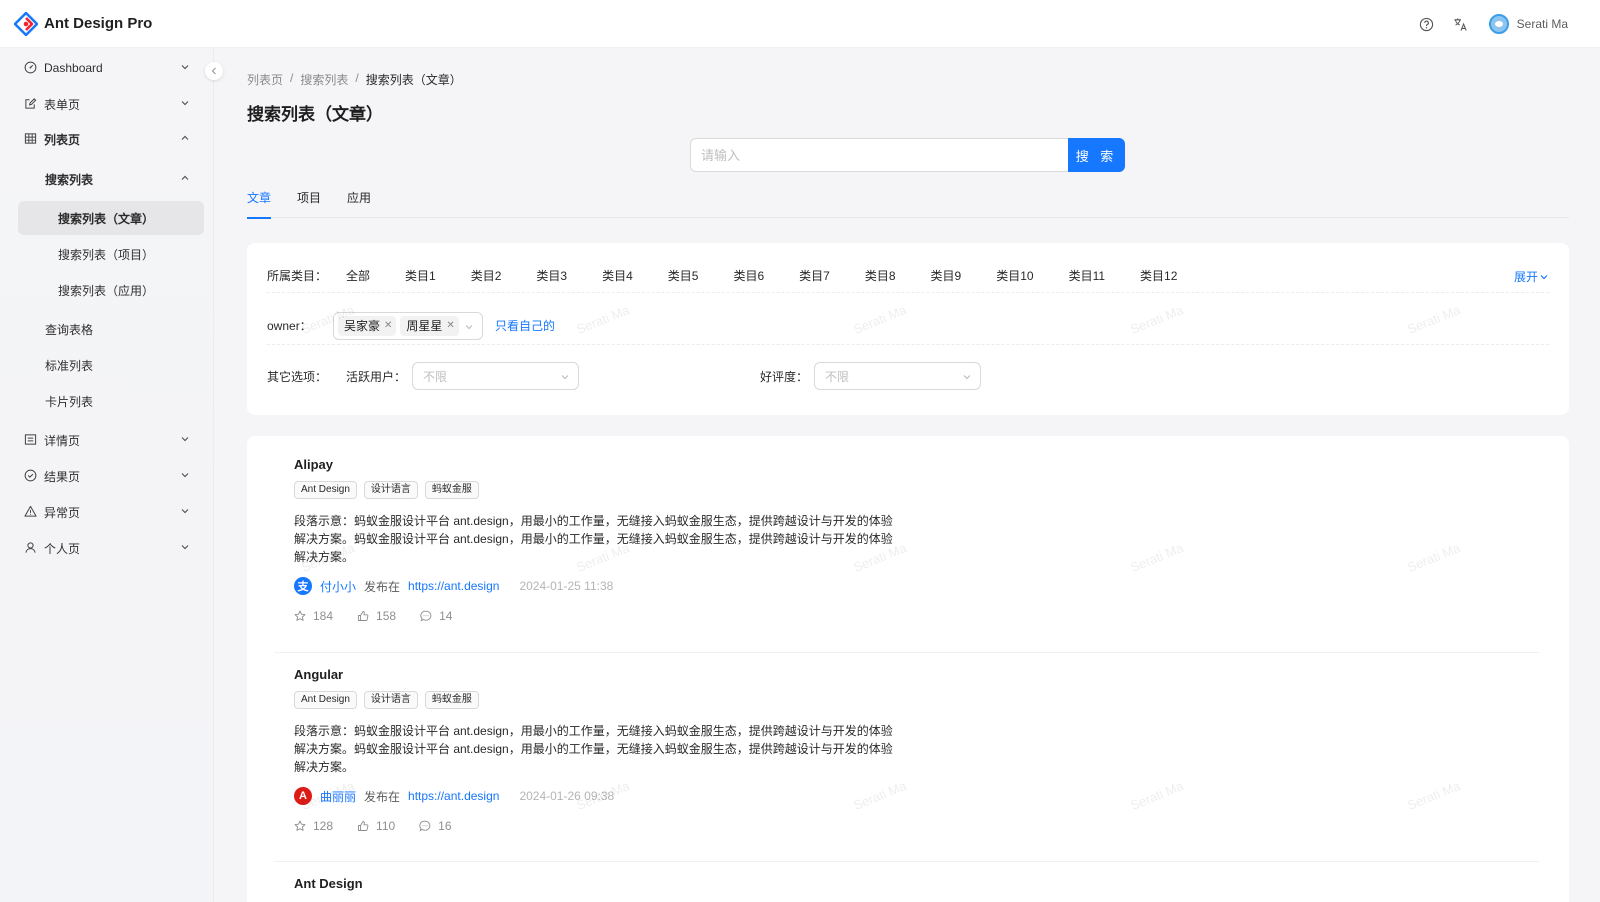 Image resolution: width=1600 pixels, height=902 pixels. What do you see at coordinates (185, 178) in the screenshot?
I see `chevron-up-icon` at bounding box center [185, 178].